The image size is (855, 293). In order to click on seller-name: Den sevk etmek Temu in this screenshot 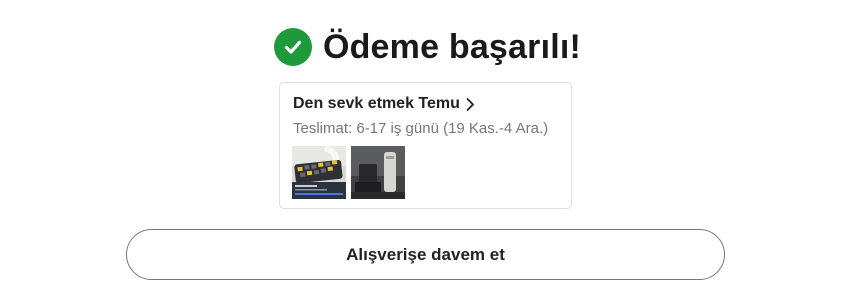, I will do `click(376, 103)`.